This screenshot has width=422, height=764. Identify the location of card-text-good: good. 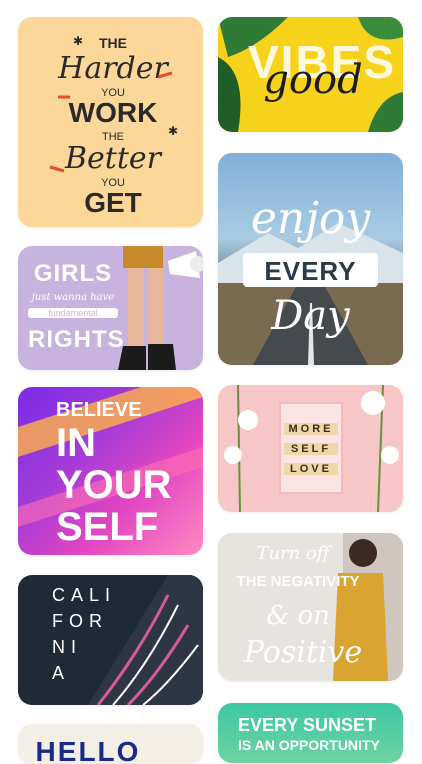
(313, 80).